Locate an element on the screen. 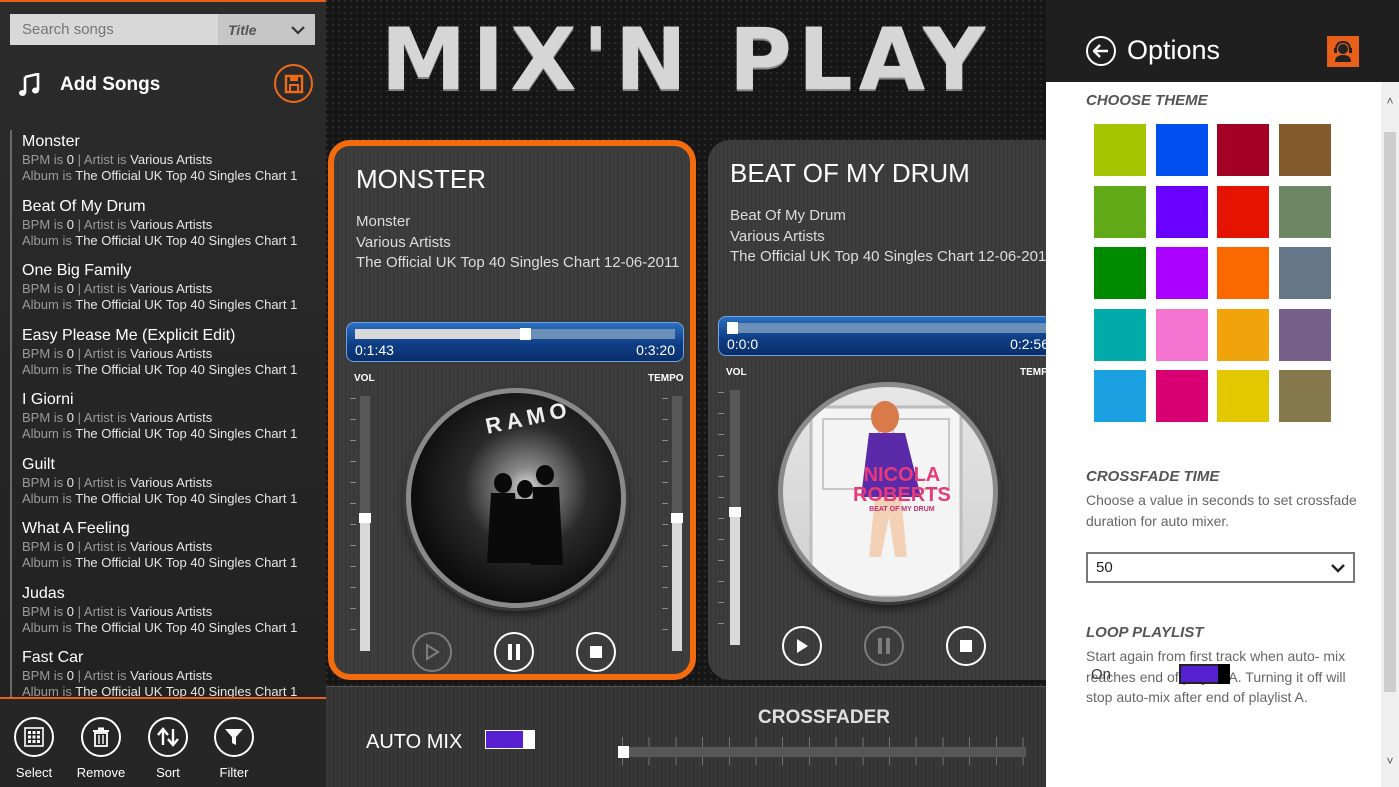  deck-a-tempo-knob is located at coordinates (677, 518).